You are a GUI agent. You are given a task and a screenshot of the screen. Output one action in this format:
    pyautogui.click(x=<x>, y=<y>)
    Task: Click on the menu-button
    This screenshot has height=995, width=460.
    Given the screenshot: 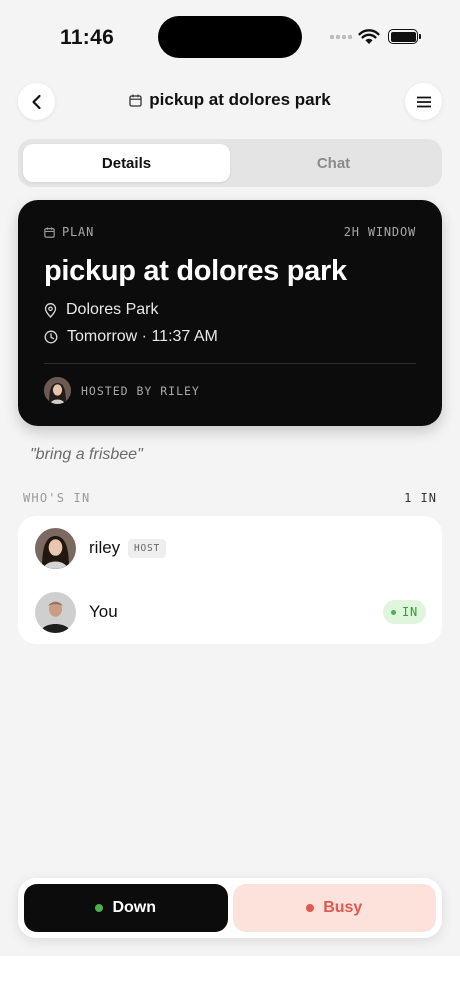 What is the action you would take?
    pyautogui.click(x=423, y=101)
    